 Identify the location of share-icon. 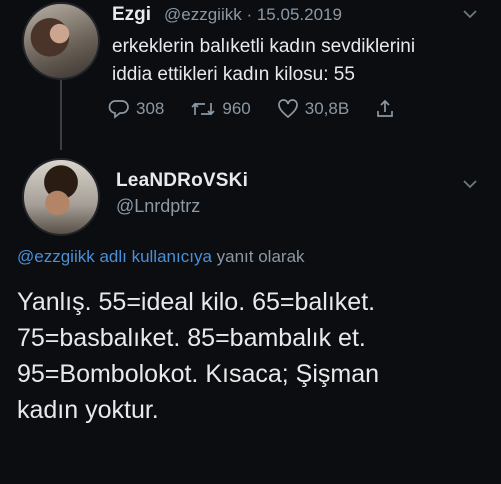
(385, 108).